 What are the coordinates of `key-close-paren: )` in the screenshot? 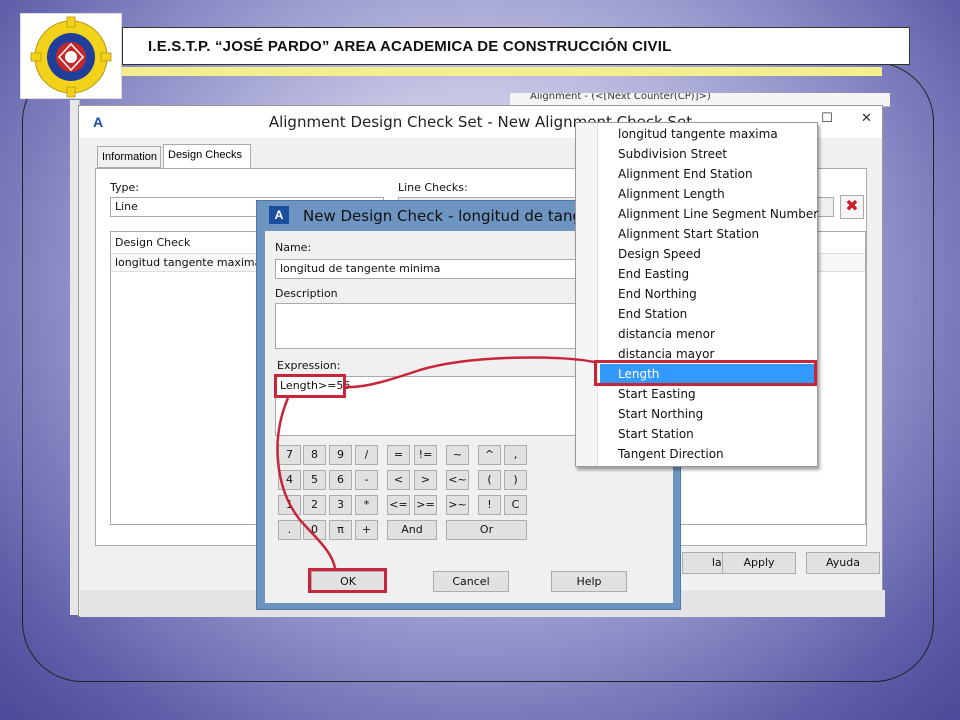 It's located at (515, 480).